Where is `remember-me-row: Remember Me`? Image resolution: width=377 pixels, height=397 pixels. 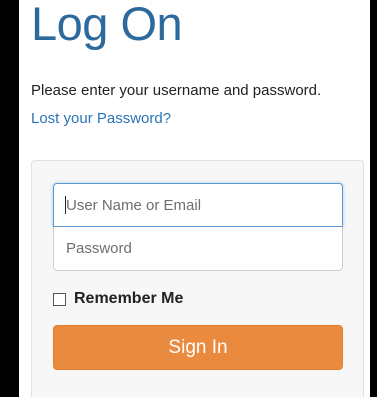 remember-me-row: Remember Me is located at coordinates (118, 299).